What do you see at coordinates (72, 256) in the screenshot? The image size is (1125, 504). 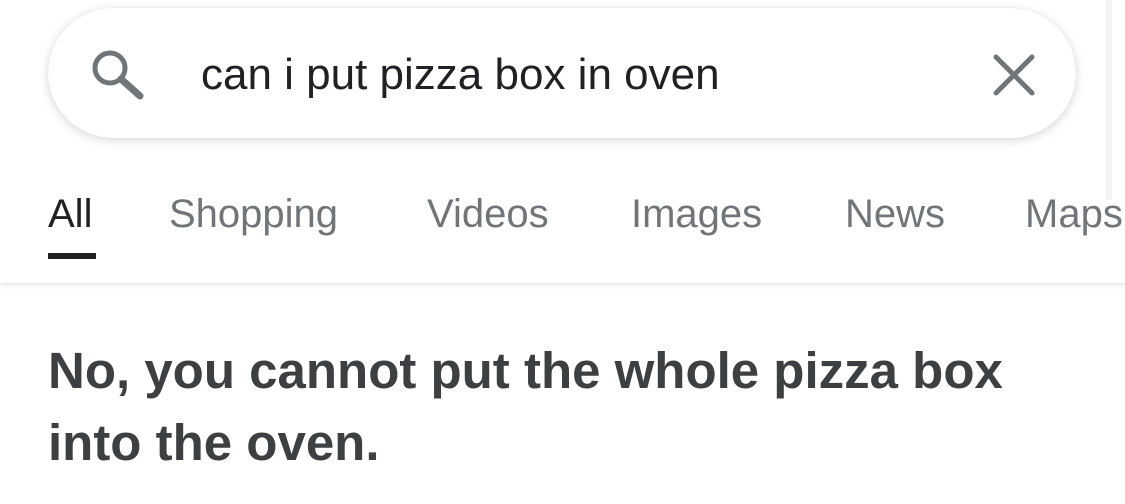 I see `active-tab-indicator` at bounding box center [72, 256].